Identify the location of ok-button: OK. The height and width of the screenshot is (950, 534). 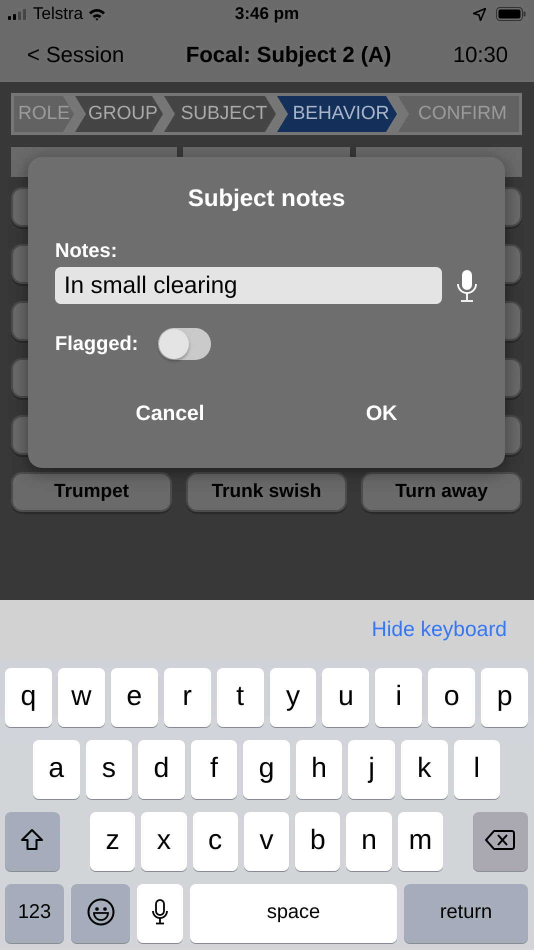
(382, 414).